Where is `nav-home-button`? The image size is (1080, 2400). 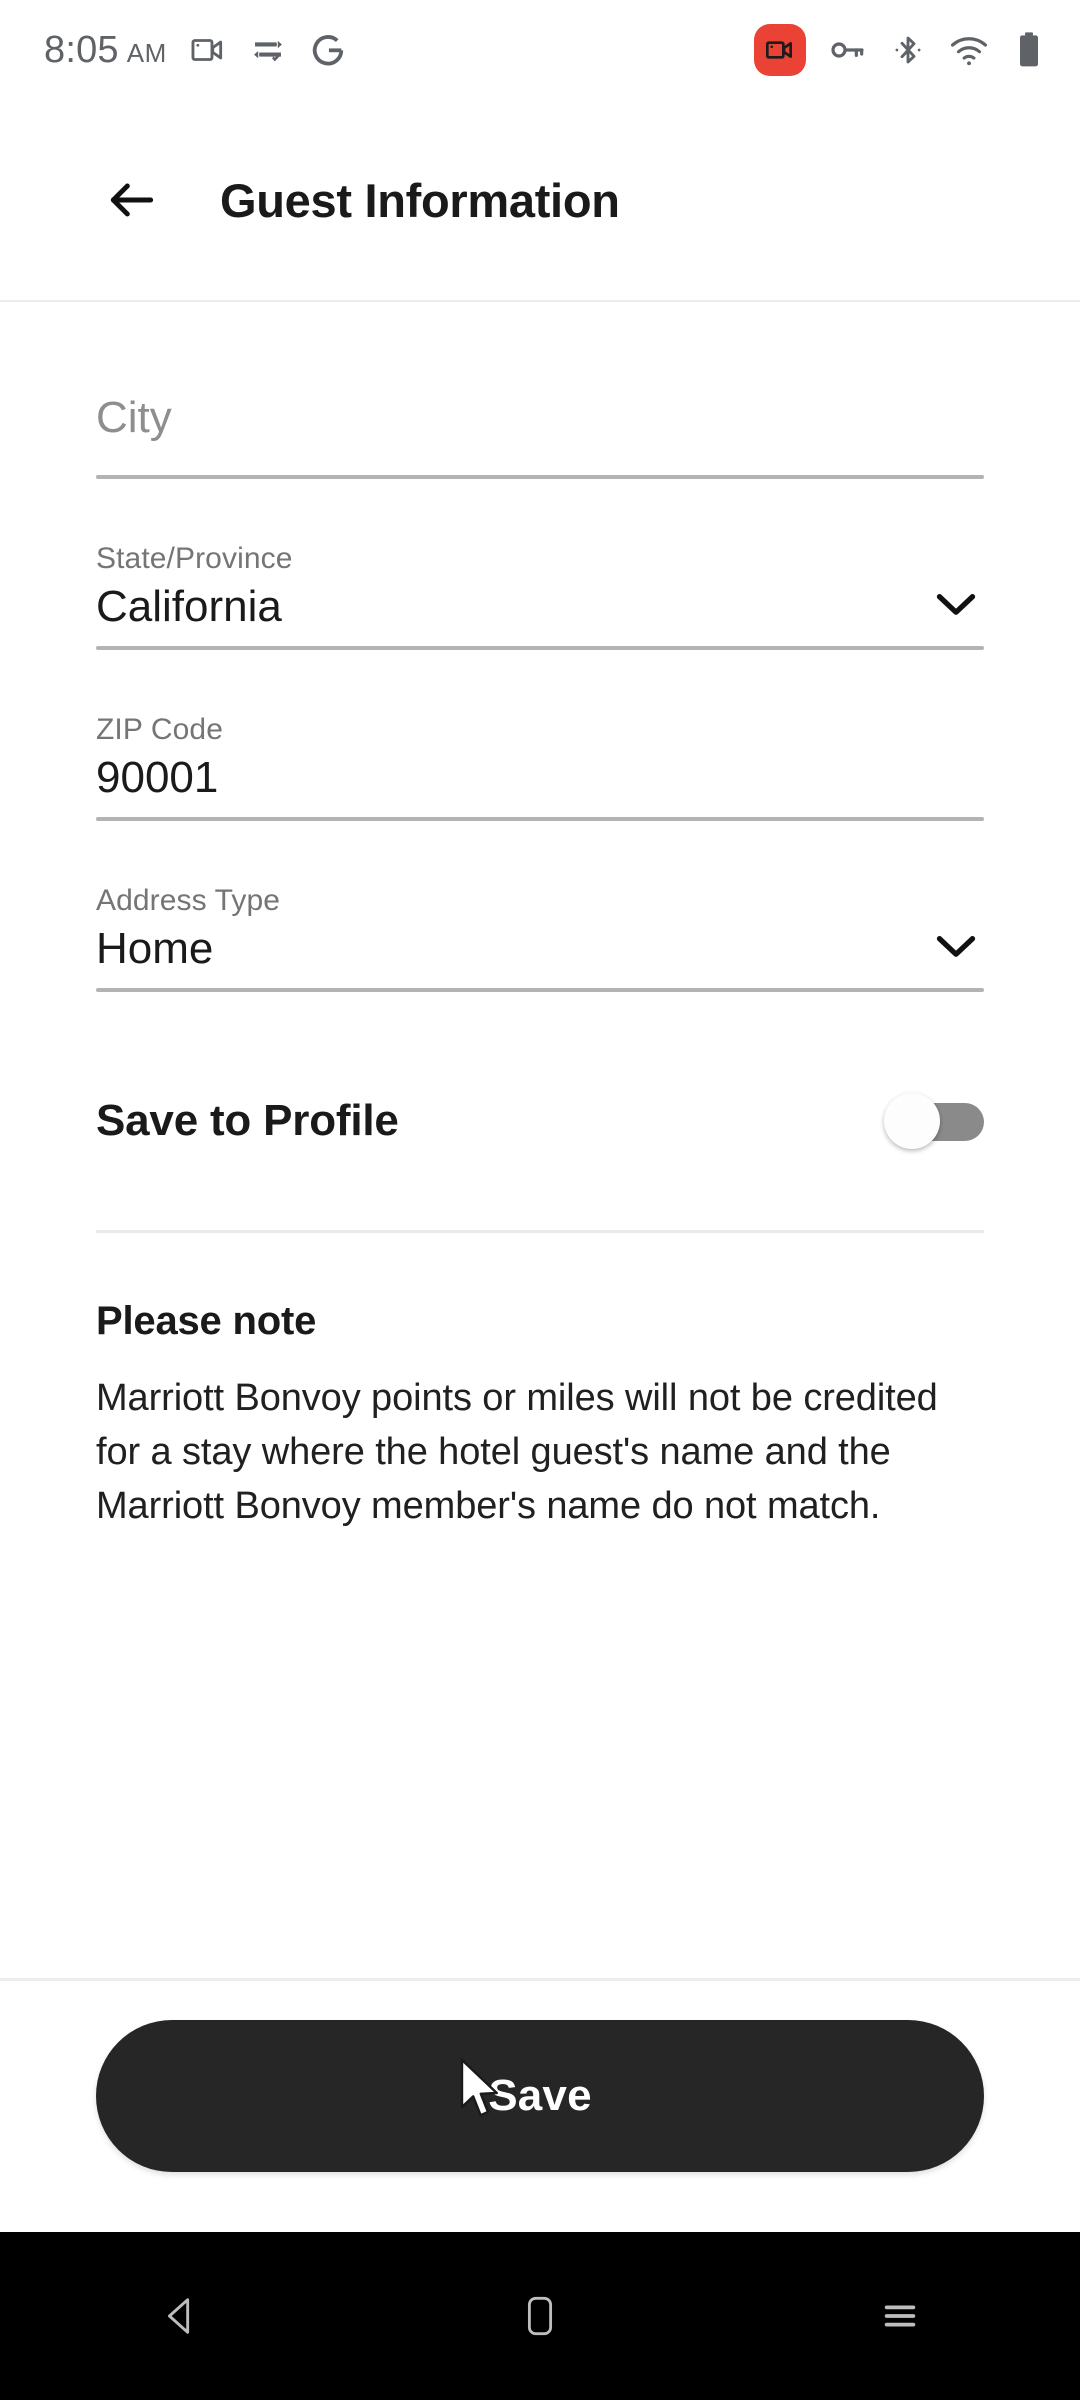
nav-home-button is located at coordinates (540, 2316).